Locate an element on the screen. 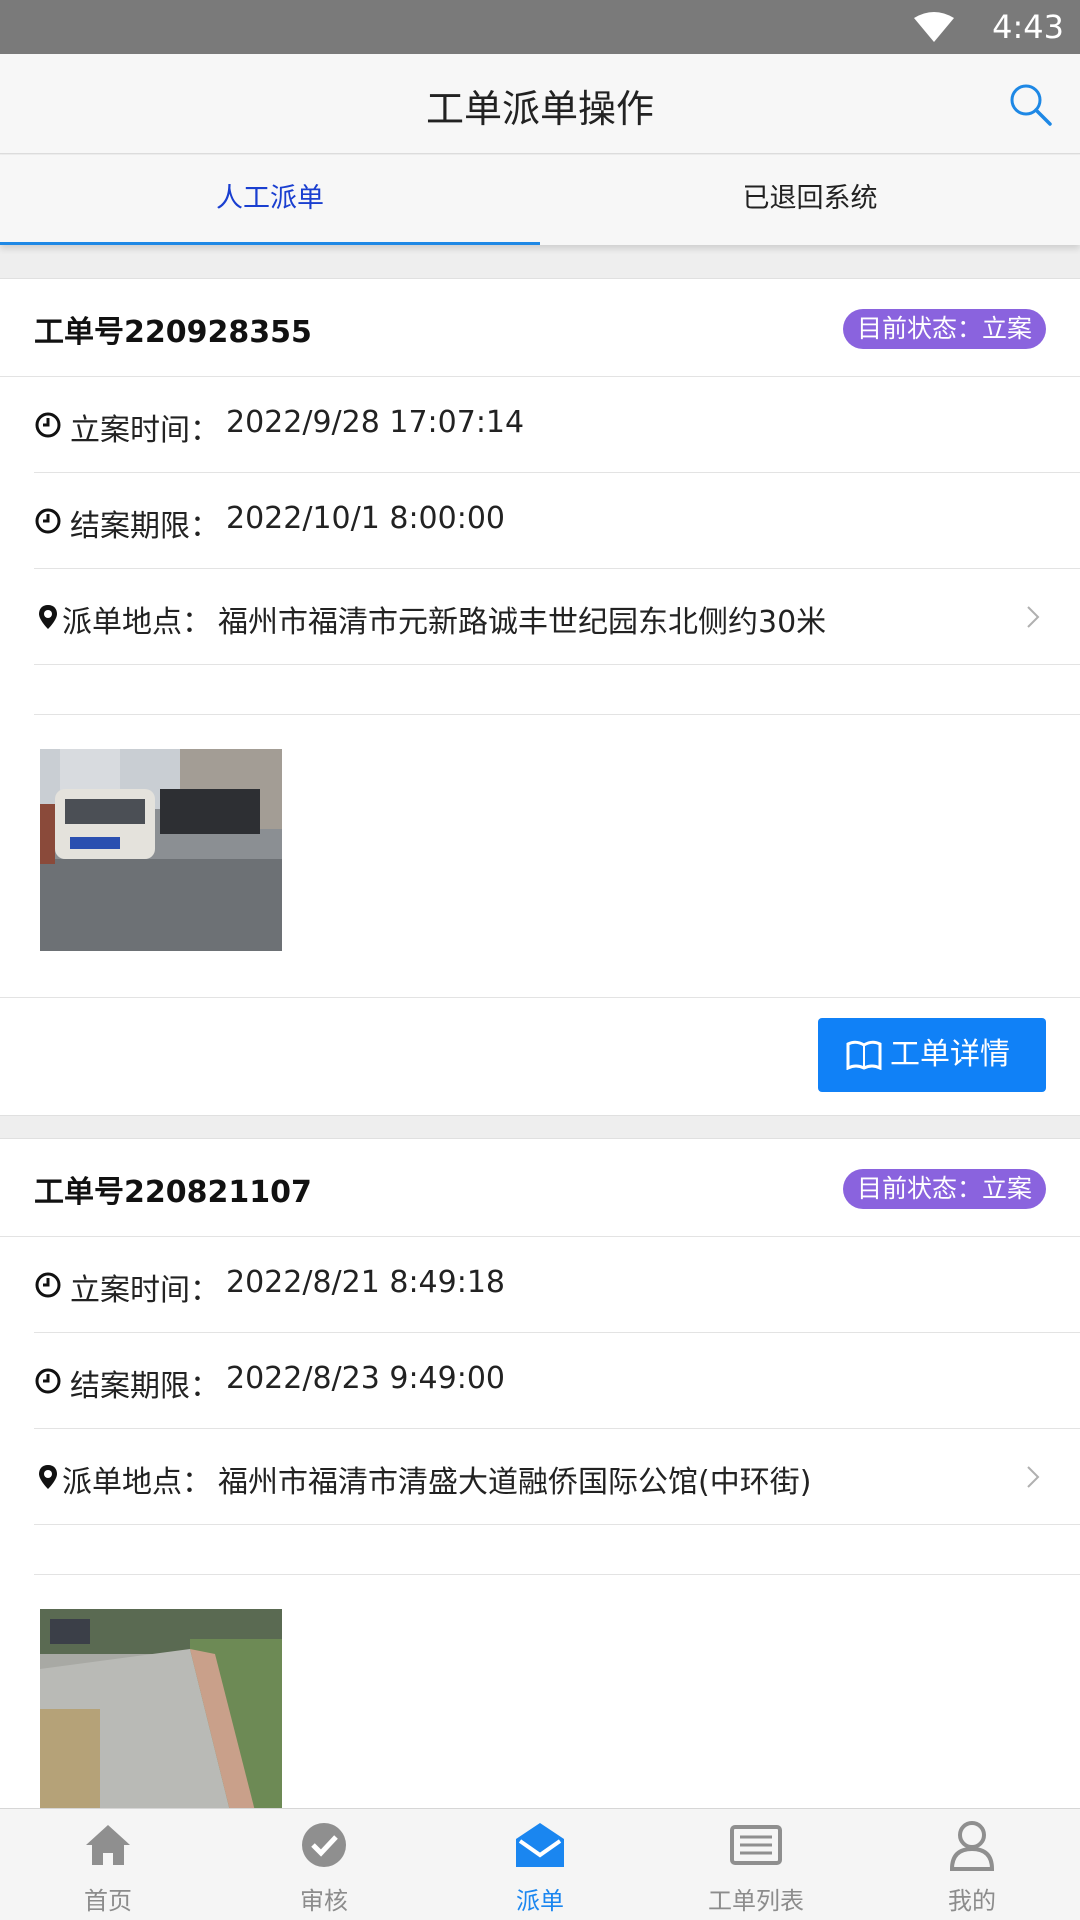  page-title: 工单派单操作 is located at coordinates (539, 109).